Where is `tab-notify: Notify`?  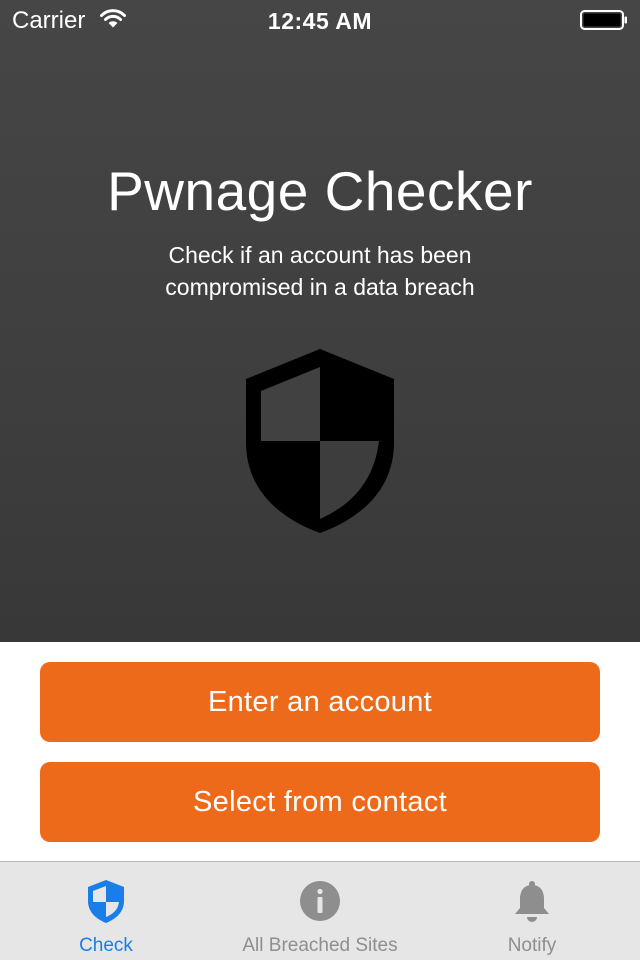
tab-notify: Notify is located at coordinates (532, 911).